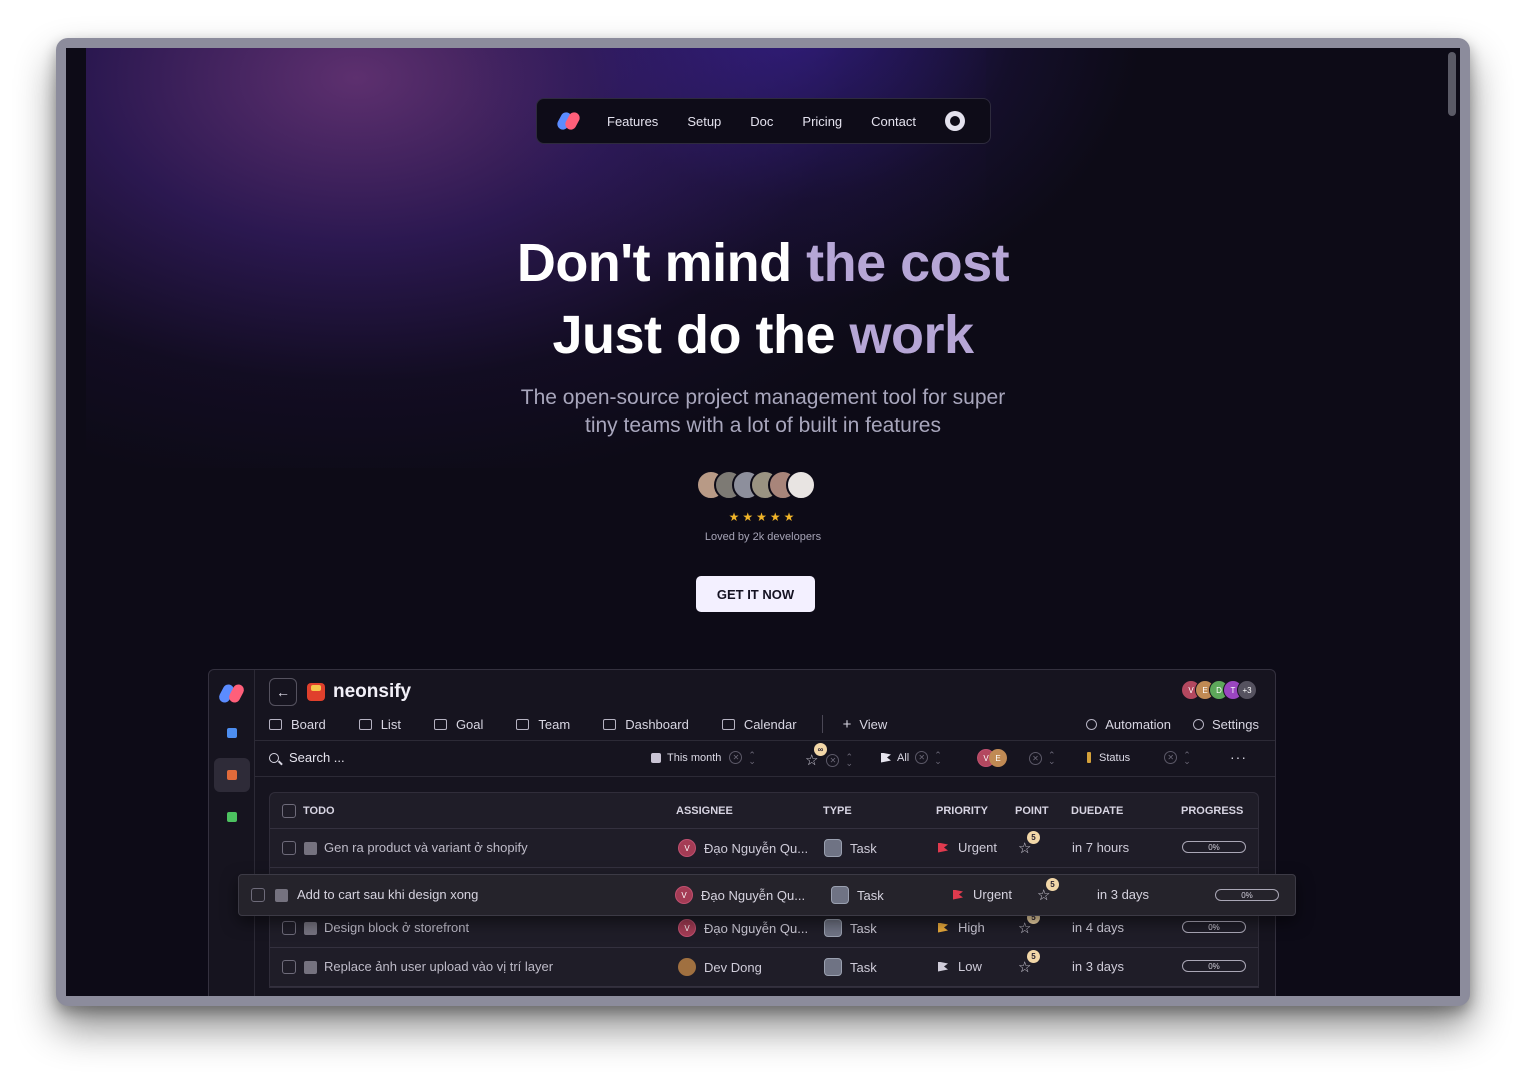 The height and width of the screenshot is (1081, 1526). Describe the element at coordinates (1097, 811) in the screenshot. I see `column-header-duedate: DUEDATE` at that location.